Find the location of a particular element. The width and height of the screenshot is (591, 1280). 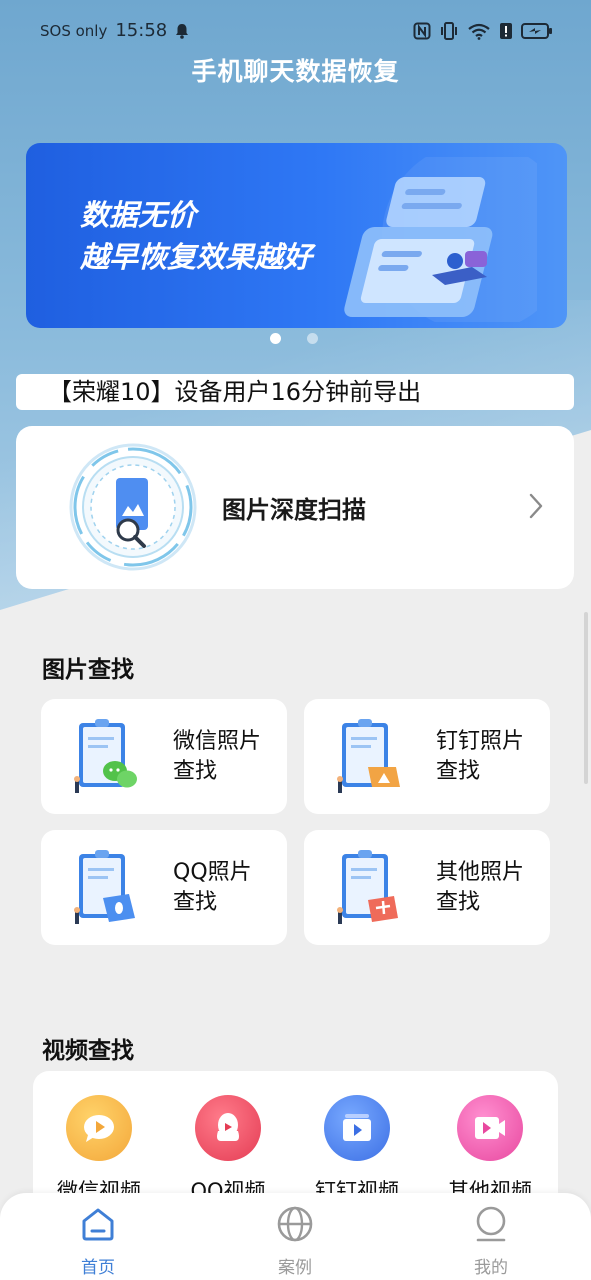

nav-profile: 我的 is located at coordinates (491, 1241).